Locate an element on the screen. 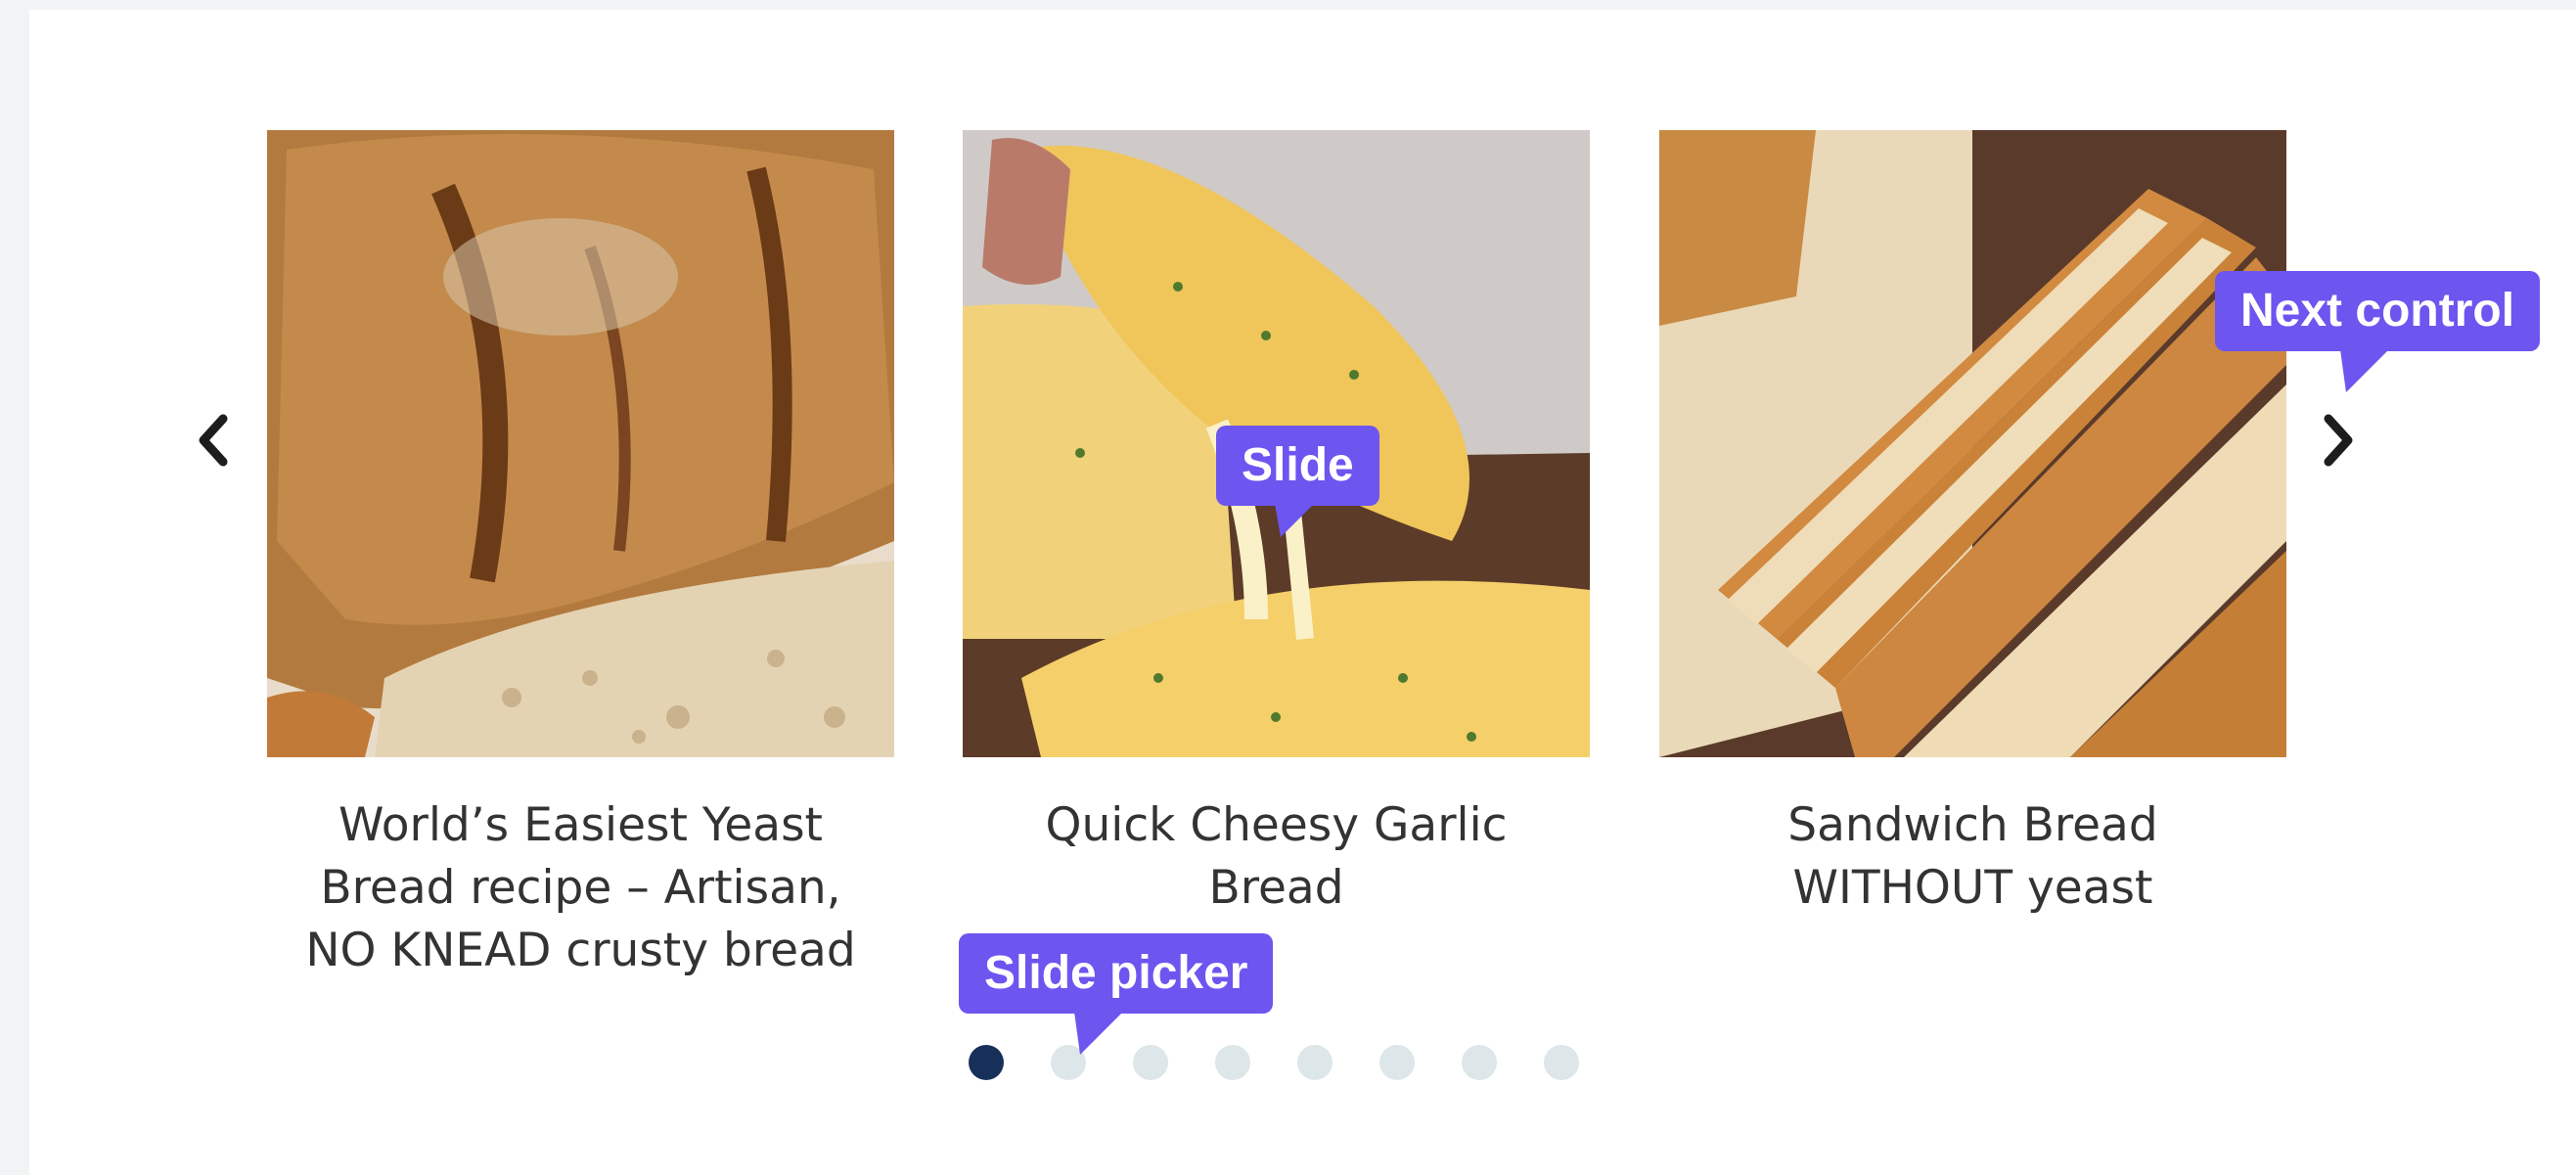 Image resolution: width=2576 pixels, height=1175 pixels. chevron-left-icon is located at coordinates (213, 440).